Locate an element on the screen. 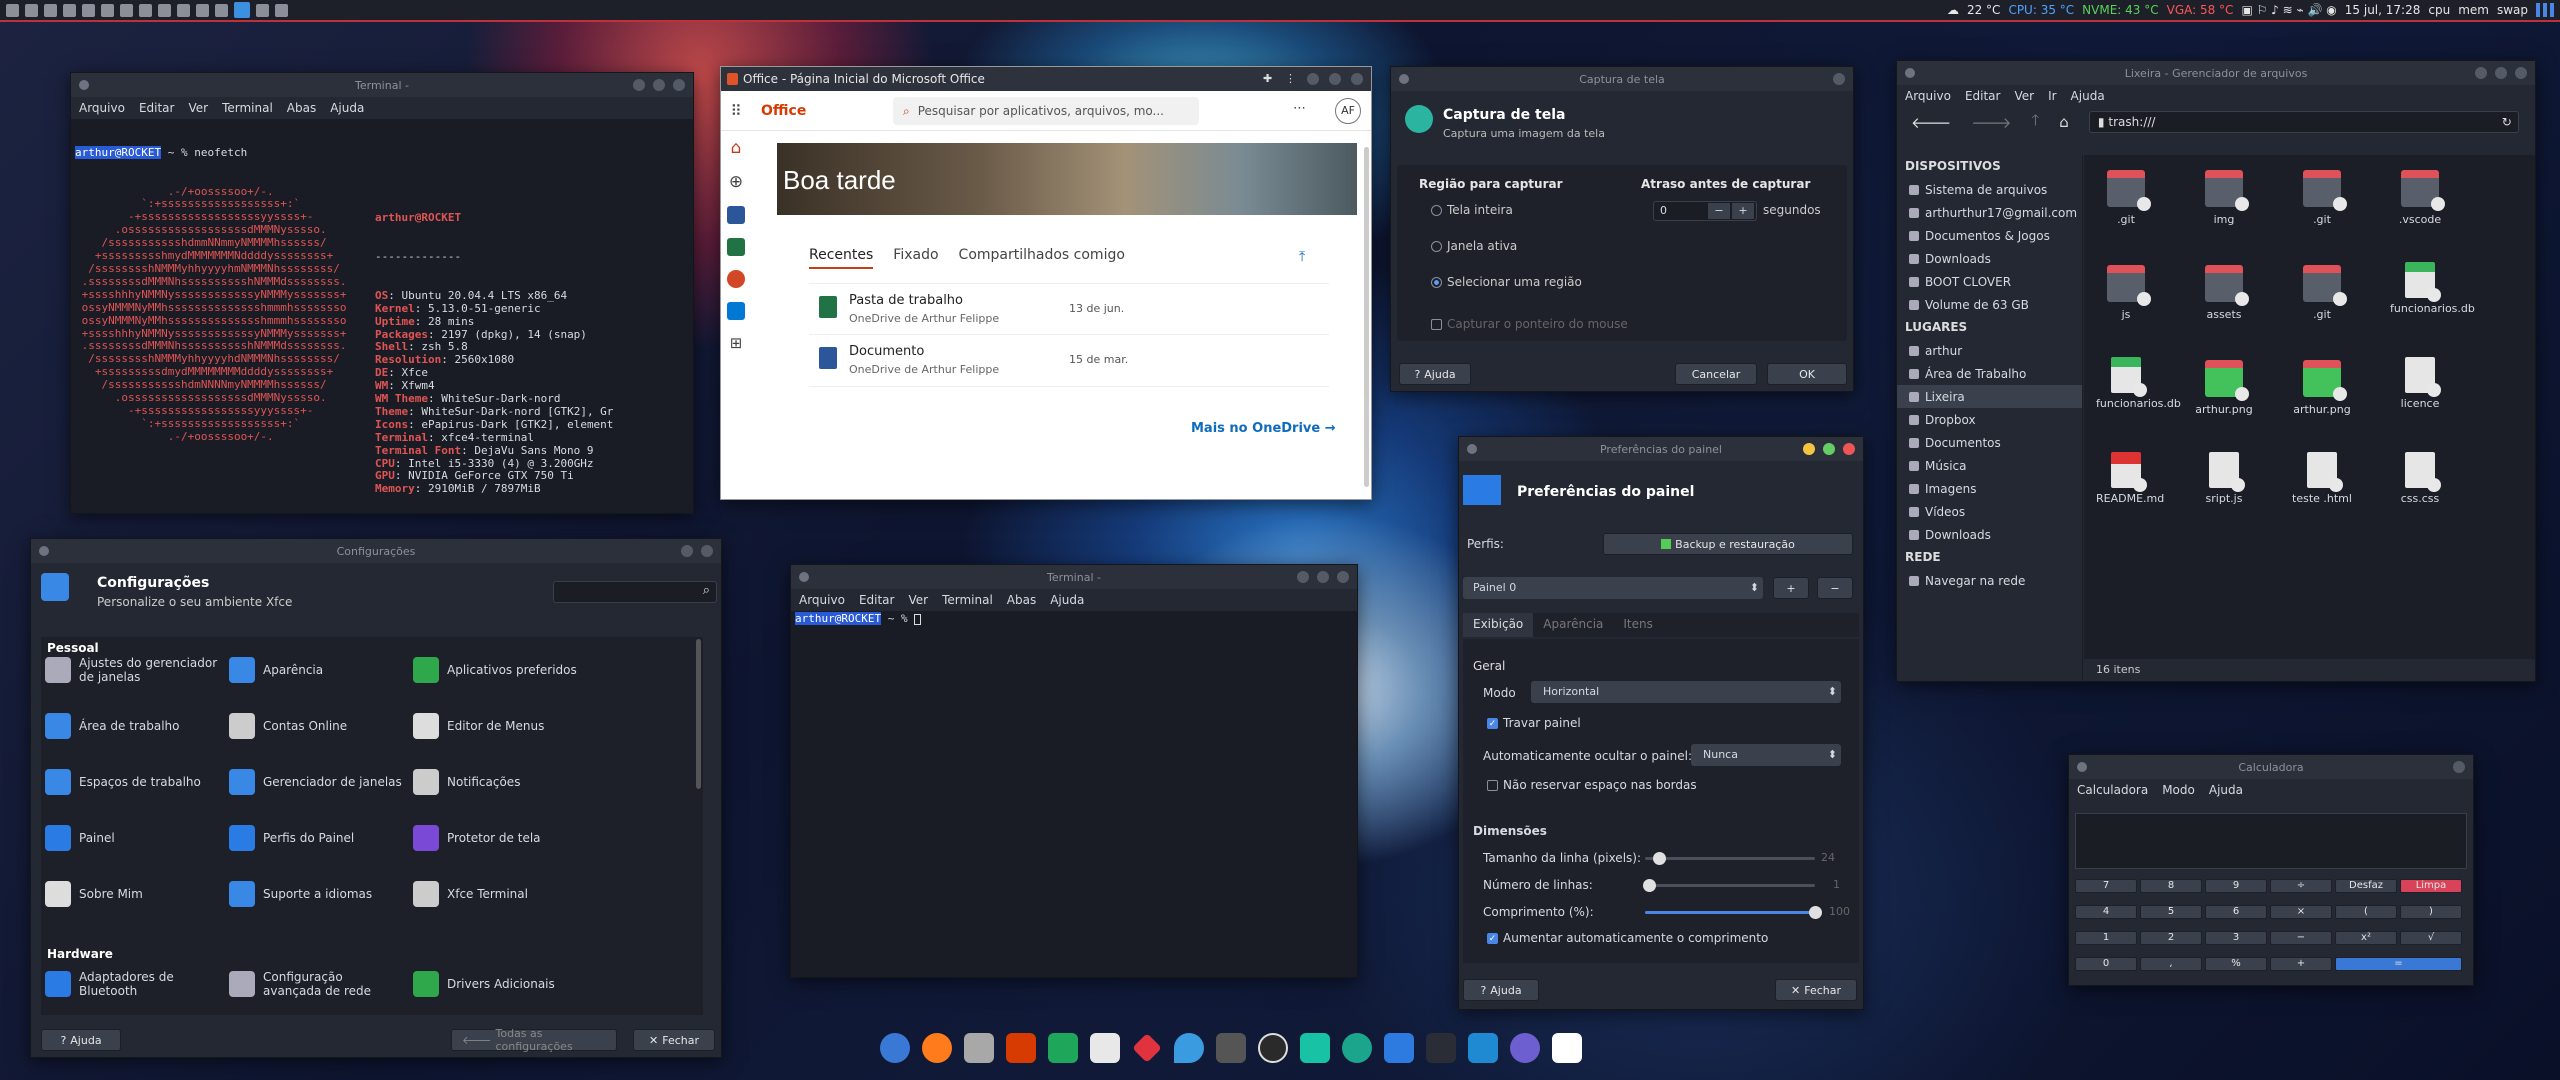 The image size is (2560, 1080). sidebar-item: Downloads is located at coordinates (1989, 258).